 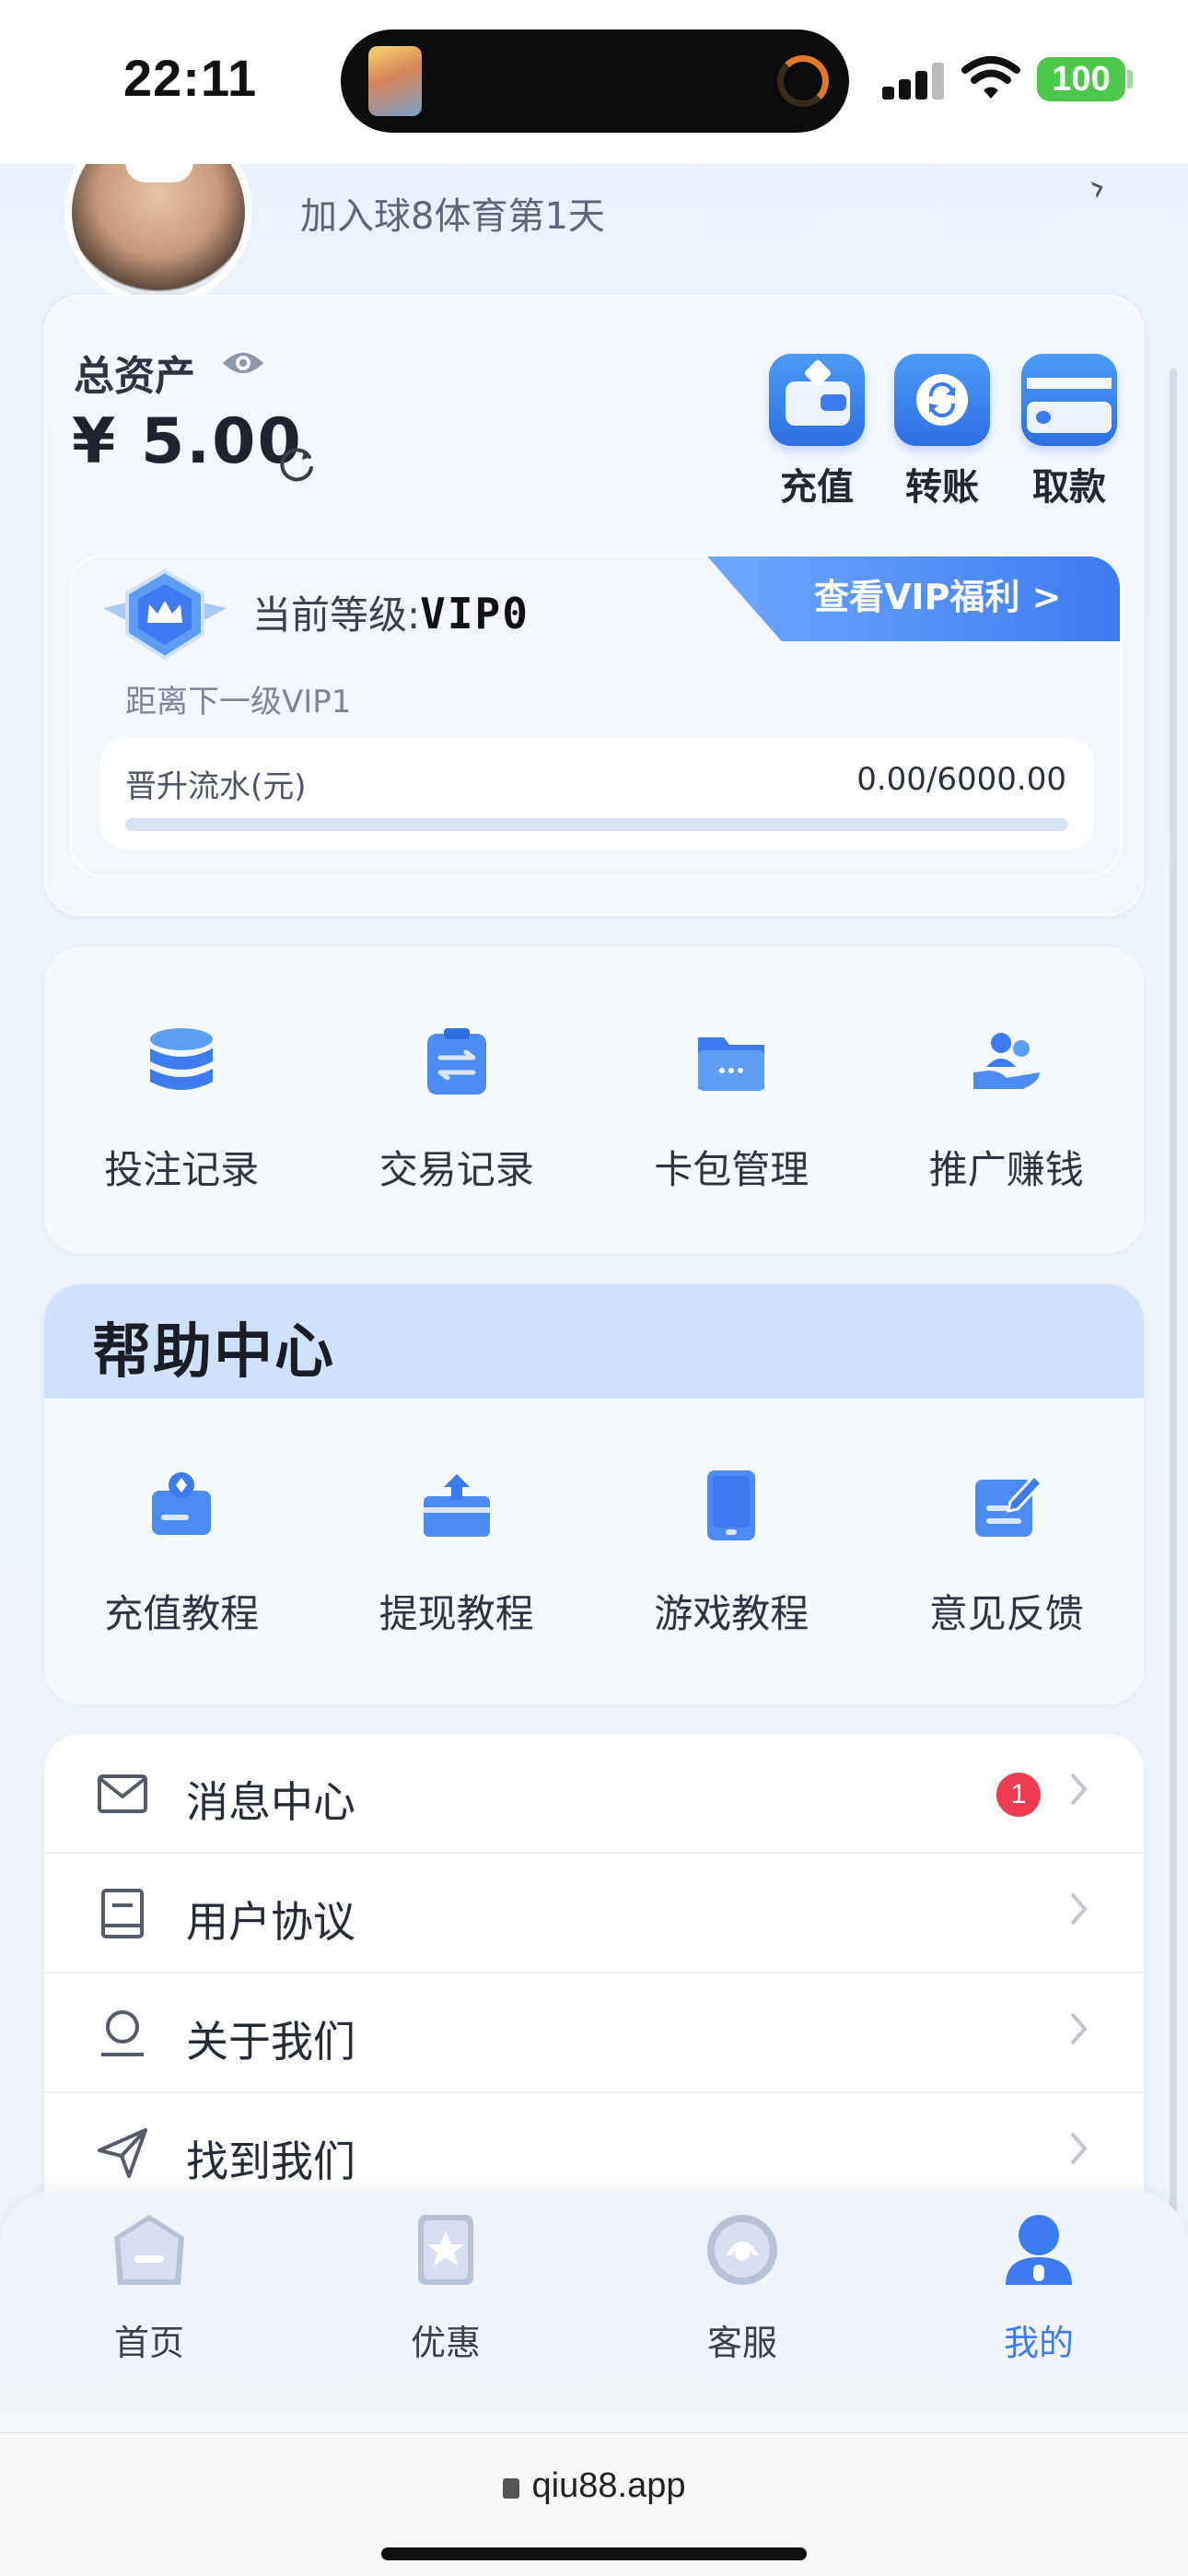 What do you see at coordinates (1006, 1613) in the screenshot?
I see `feedback-label: 意见反馈` at bounding box center [1006, 1613].